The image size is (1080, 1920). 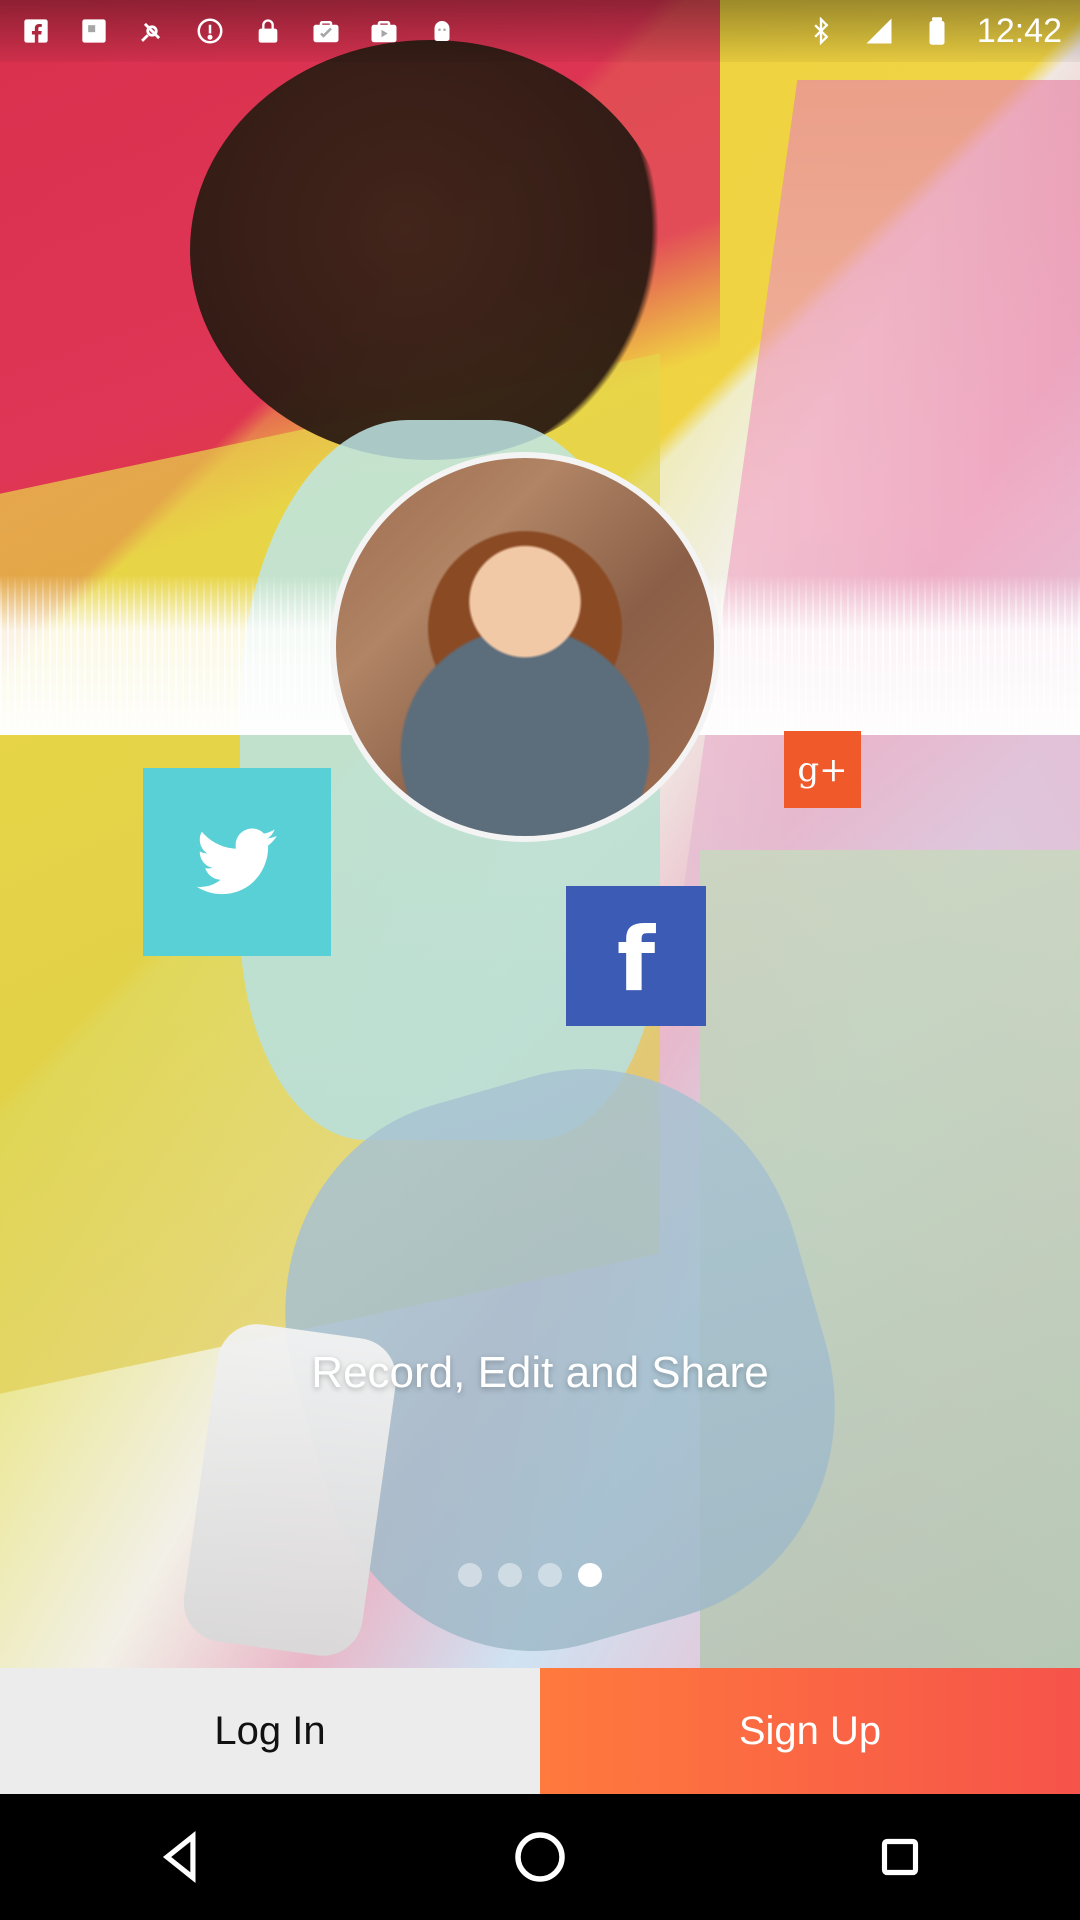 I want to click on lock-icon, so click(x=268, y=31).